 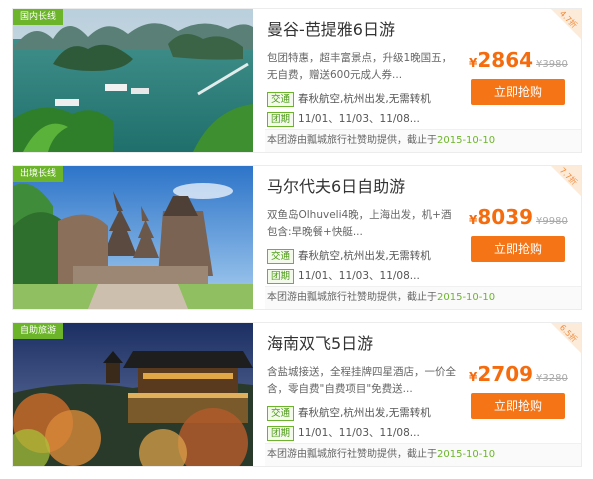 What do you see at coordinates (505, 217) in the screenshot?
I see `current-price: 8039` at bounding box center [505, 217].